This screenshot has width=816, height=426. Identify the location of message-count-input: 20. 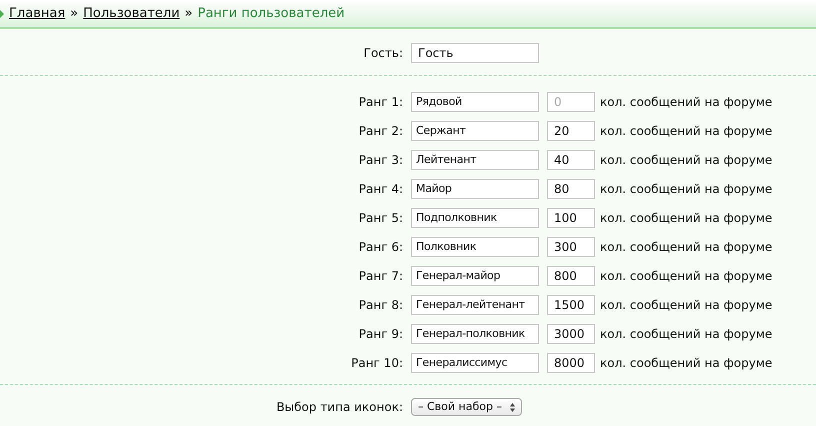
(571, 130).